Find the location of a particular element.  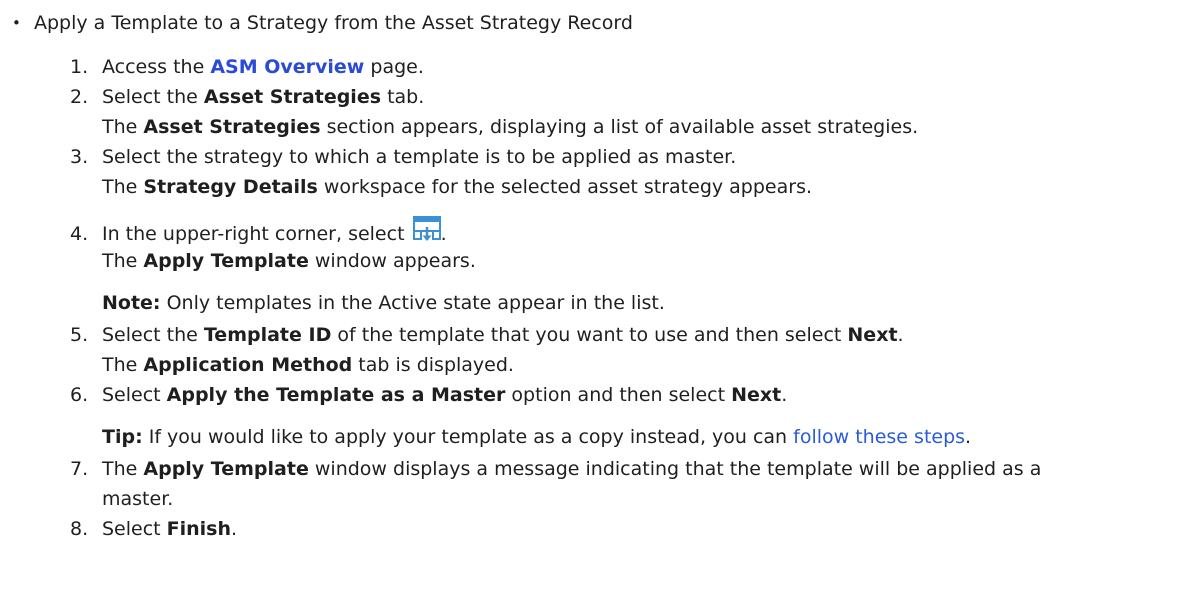

step-5-result: The Application Method tab is displayed. is located at coordinates (292, 365).